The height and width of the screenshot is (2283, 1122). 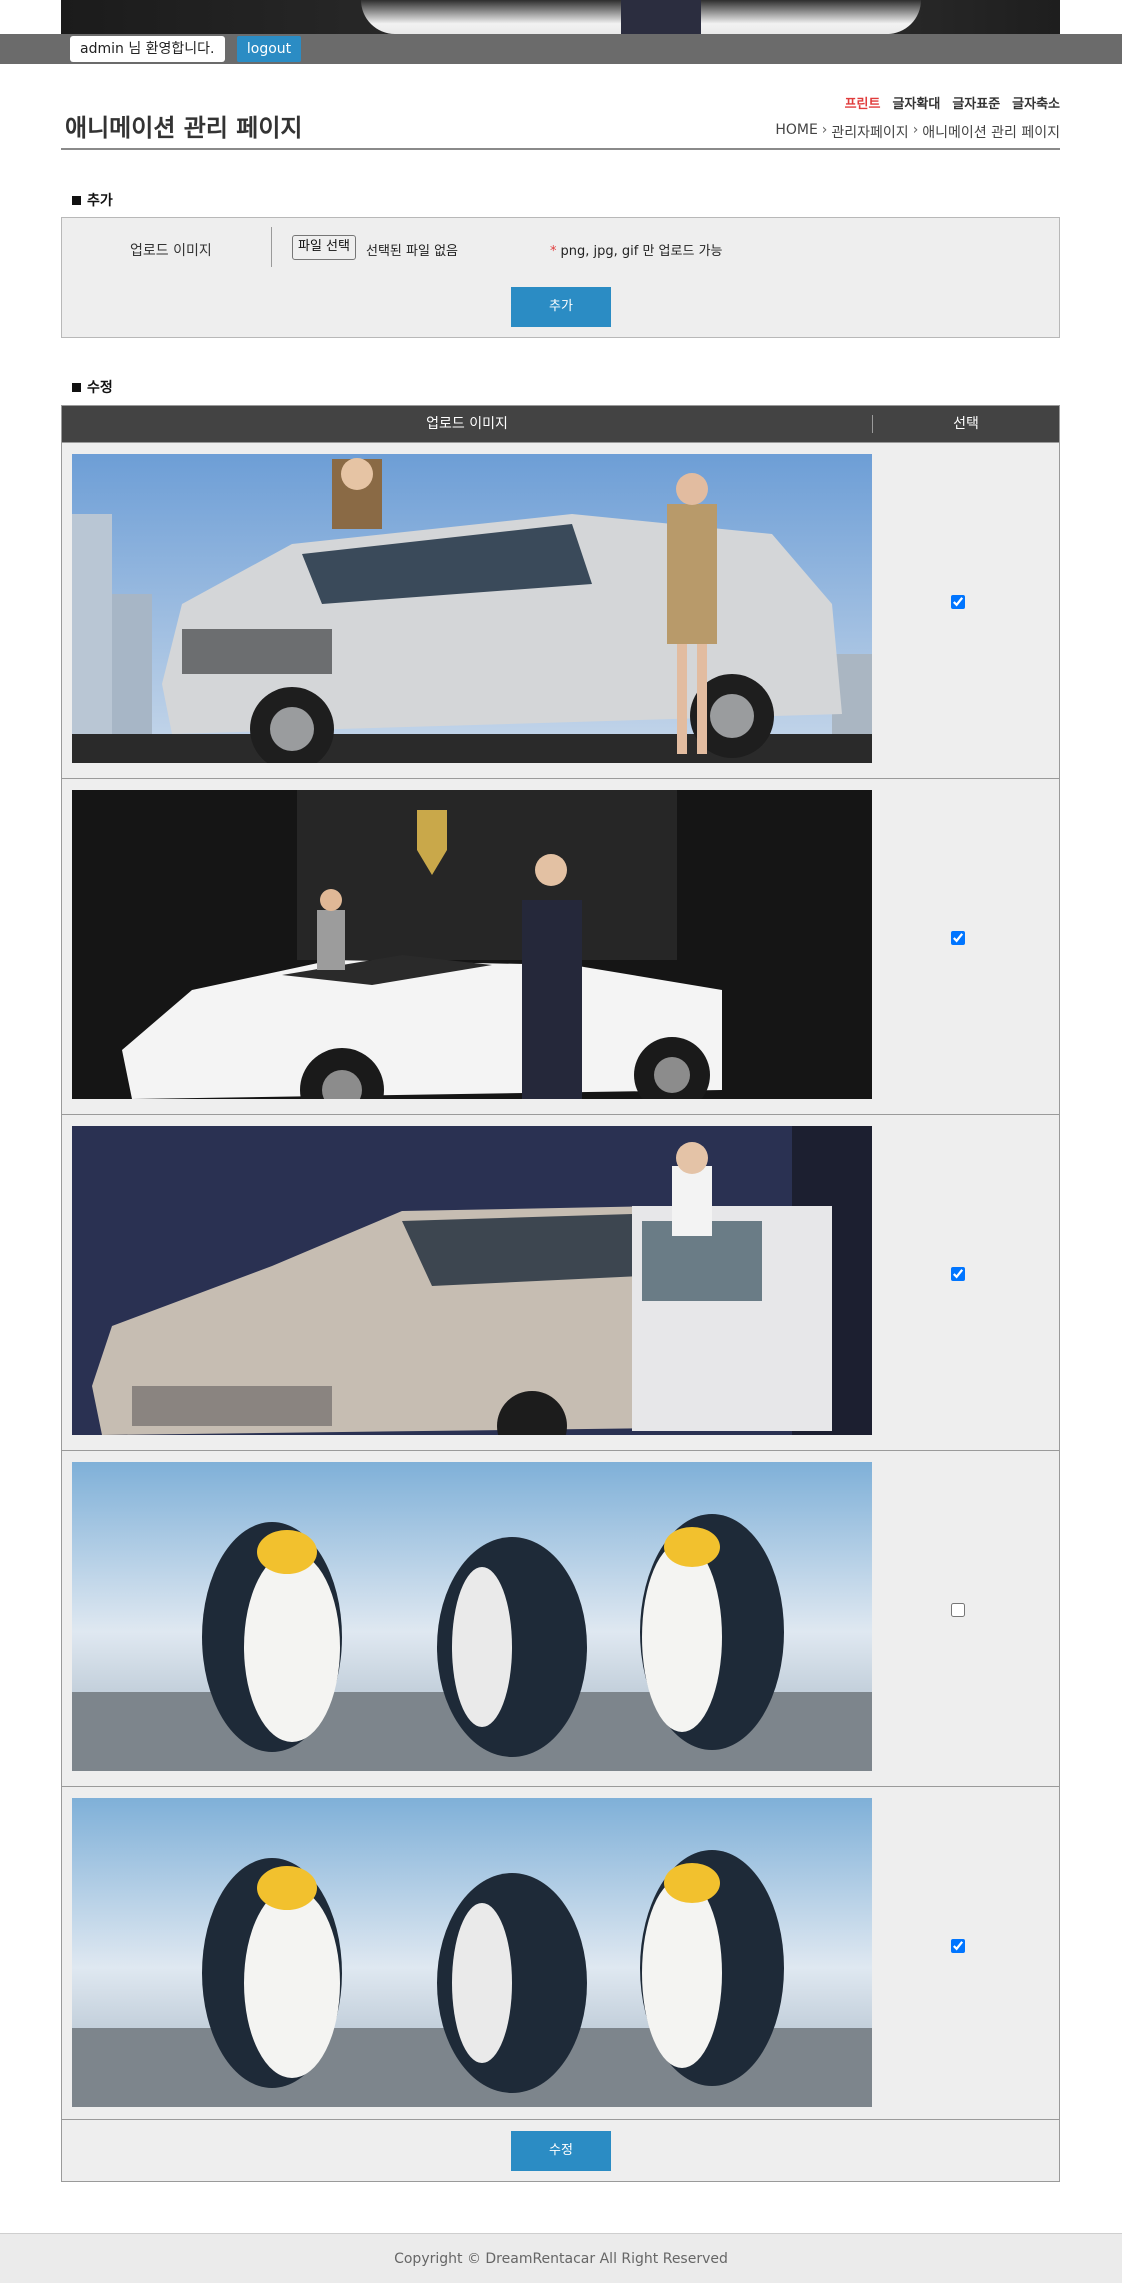 What do you see at coordinates (92, 200) in the screenshot?
I see `add-section-title: 추가` at bounding box center [92, 200].